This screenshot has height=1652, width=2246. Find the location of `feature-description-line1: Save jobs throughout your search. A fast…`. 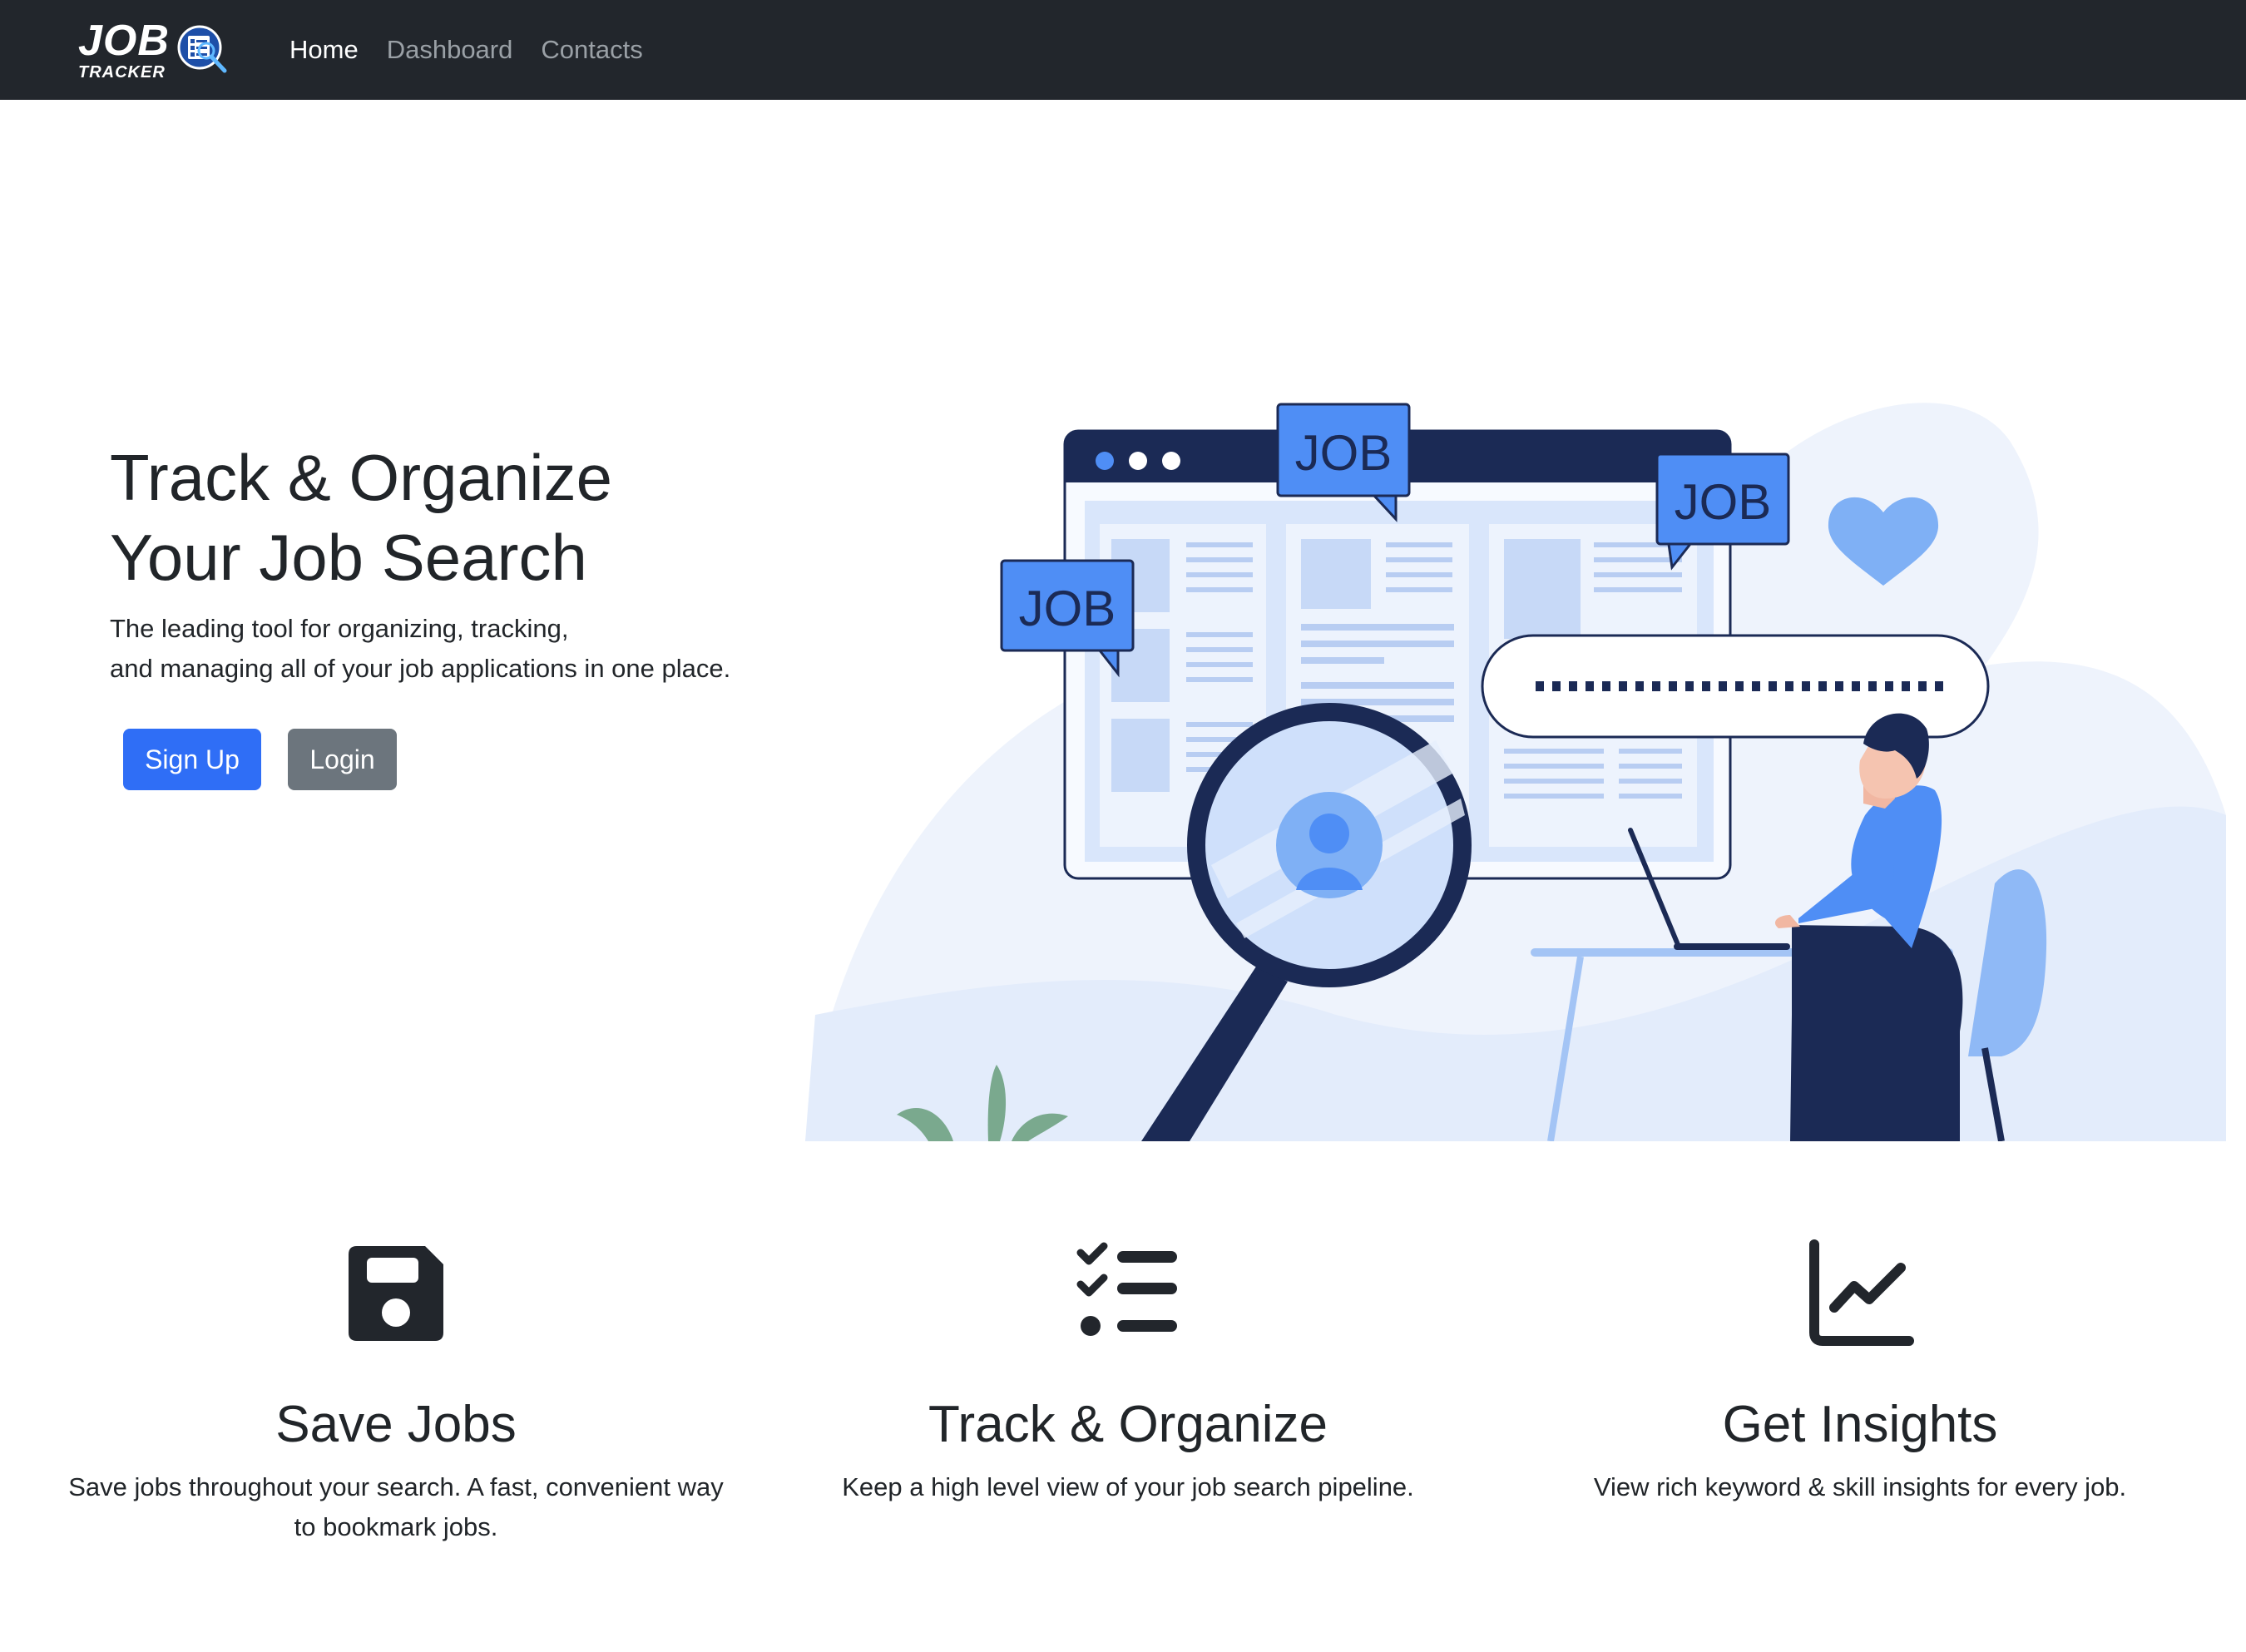

feature-description-line1: Save jobs throughout your search. A fast… is located at coordinates (396, 1486).